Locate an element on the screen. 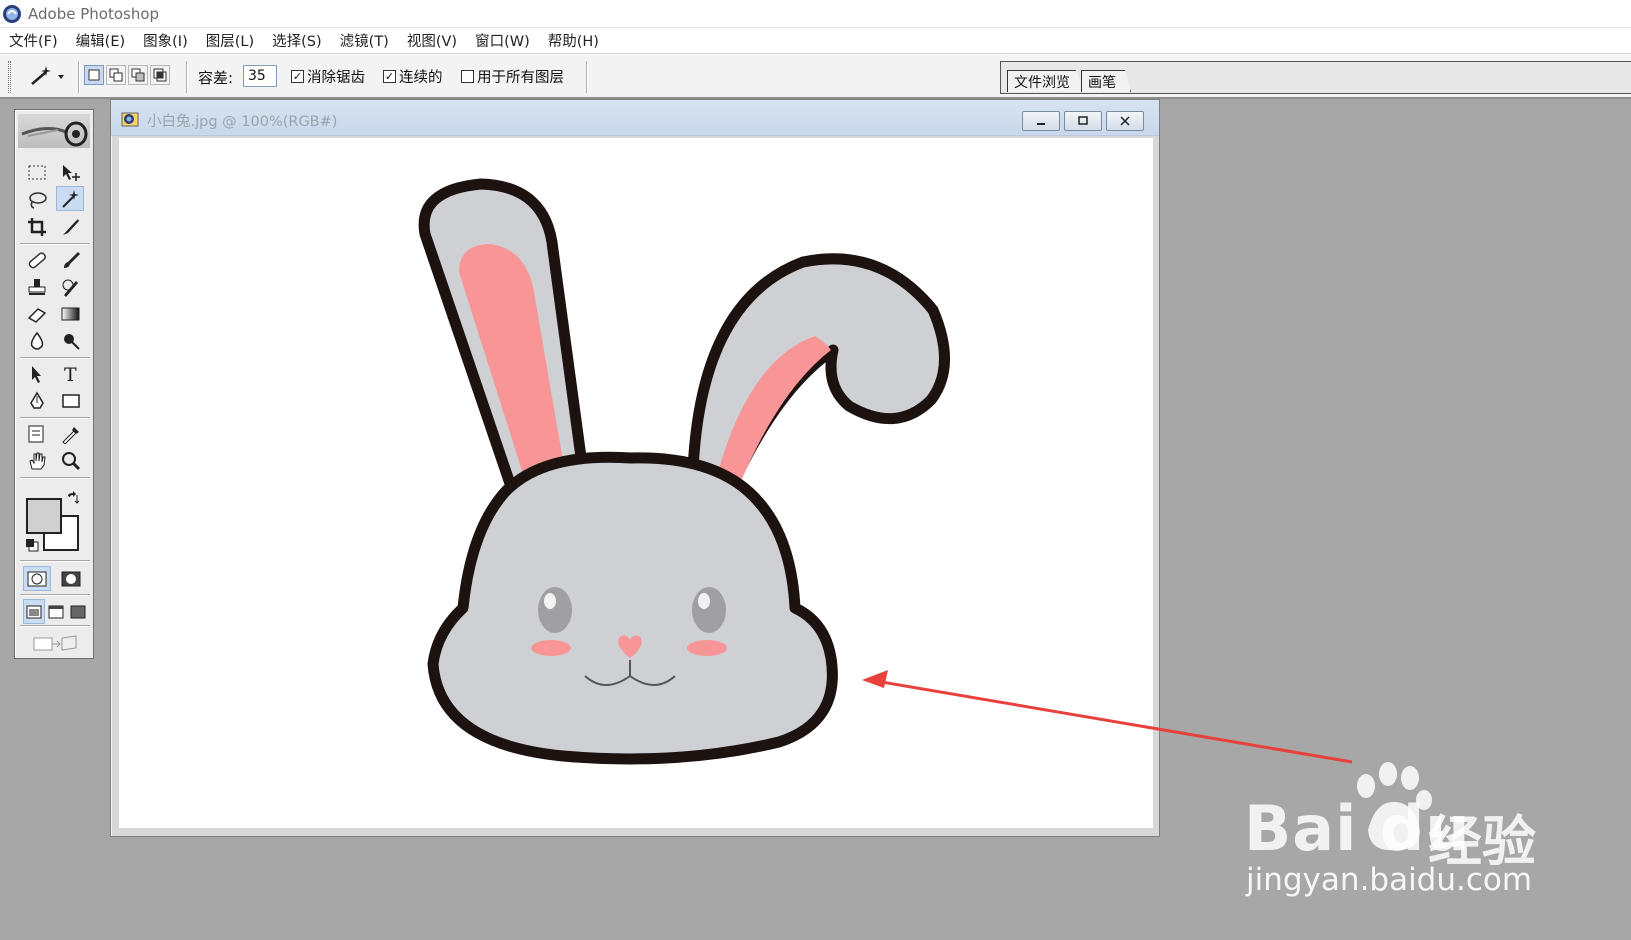 Image resolution: width=1631 pixels, height=940 pixels. quick-mask-button is located at coordinates (71, 578).